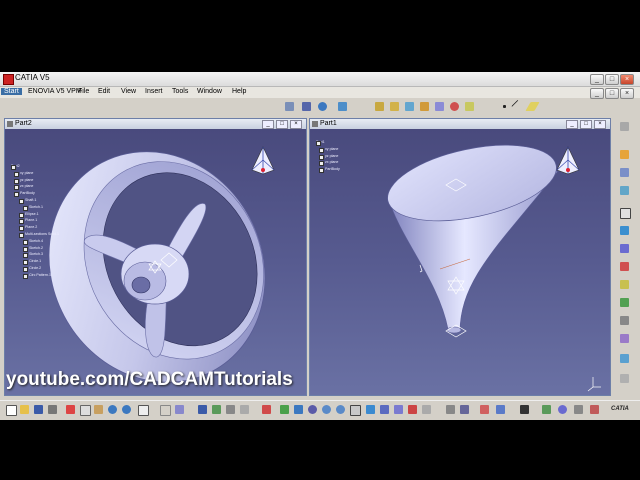 The height and width of the screenshot is (480, 640). I want to click on print-icon, so click(52, 409).